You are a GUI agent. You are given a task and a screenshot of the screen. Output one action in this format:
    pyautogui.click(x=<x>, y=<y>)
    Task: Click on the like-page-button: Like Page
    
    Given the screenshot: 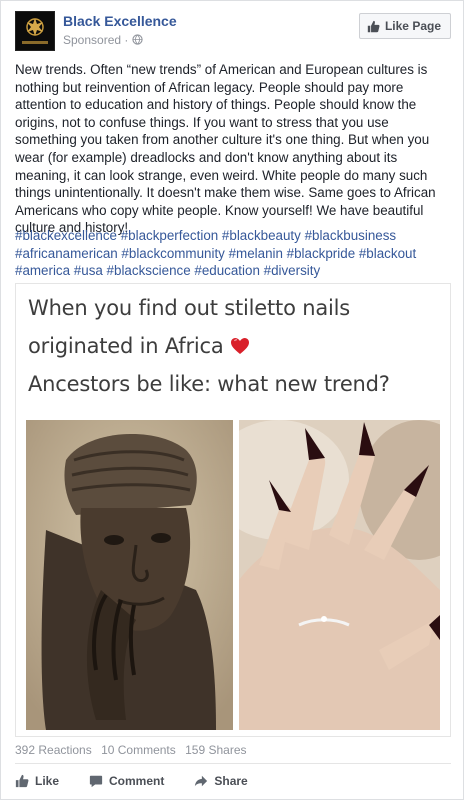 What is the action you would take?
    pyautogui.click(x=404, y=26)
    